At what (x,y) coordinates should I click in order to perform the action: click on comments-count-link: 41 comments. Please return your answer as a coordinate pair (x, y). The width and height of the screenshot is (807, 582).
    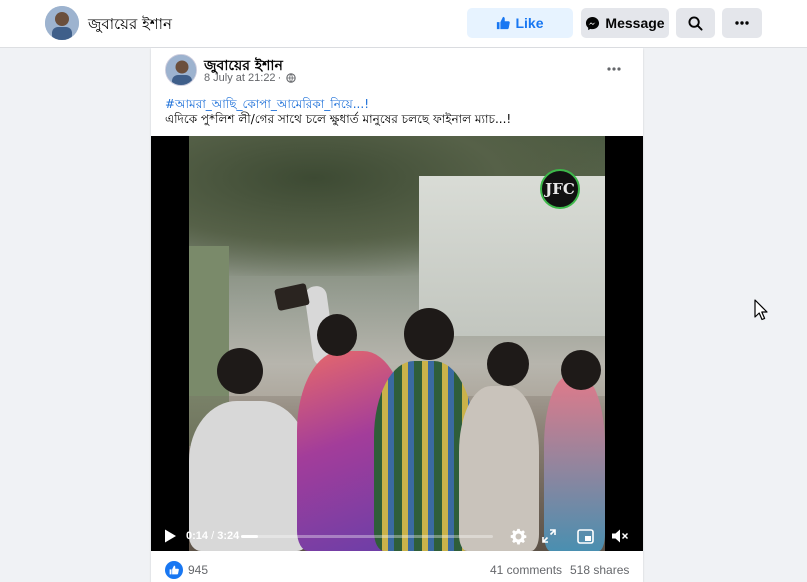
    Looking at the image, I should click on (526, 570).